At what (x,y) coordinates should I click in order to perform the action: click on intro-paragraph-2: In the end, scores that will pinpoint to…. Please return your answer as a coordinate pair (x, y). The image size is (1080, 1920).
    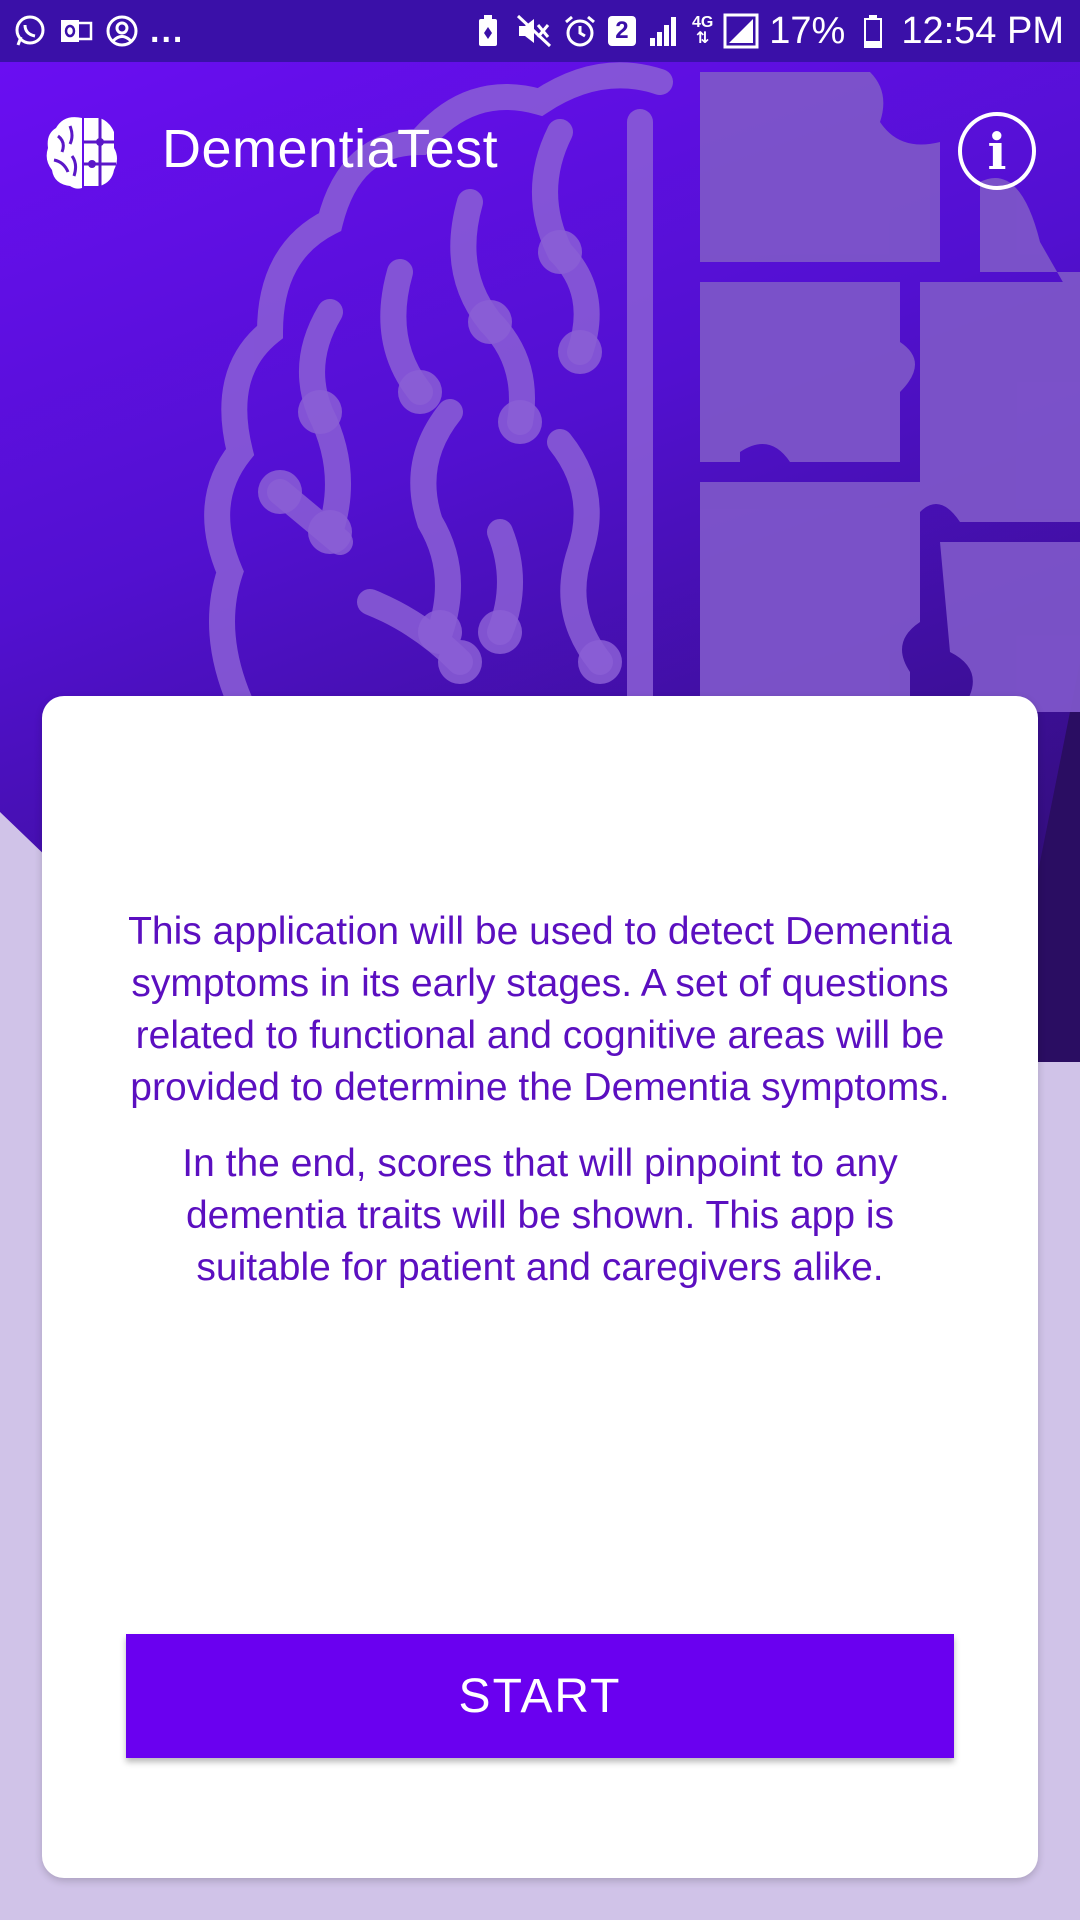
    Looking at the image, I should click on (540, 1215).